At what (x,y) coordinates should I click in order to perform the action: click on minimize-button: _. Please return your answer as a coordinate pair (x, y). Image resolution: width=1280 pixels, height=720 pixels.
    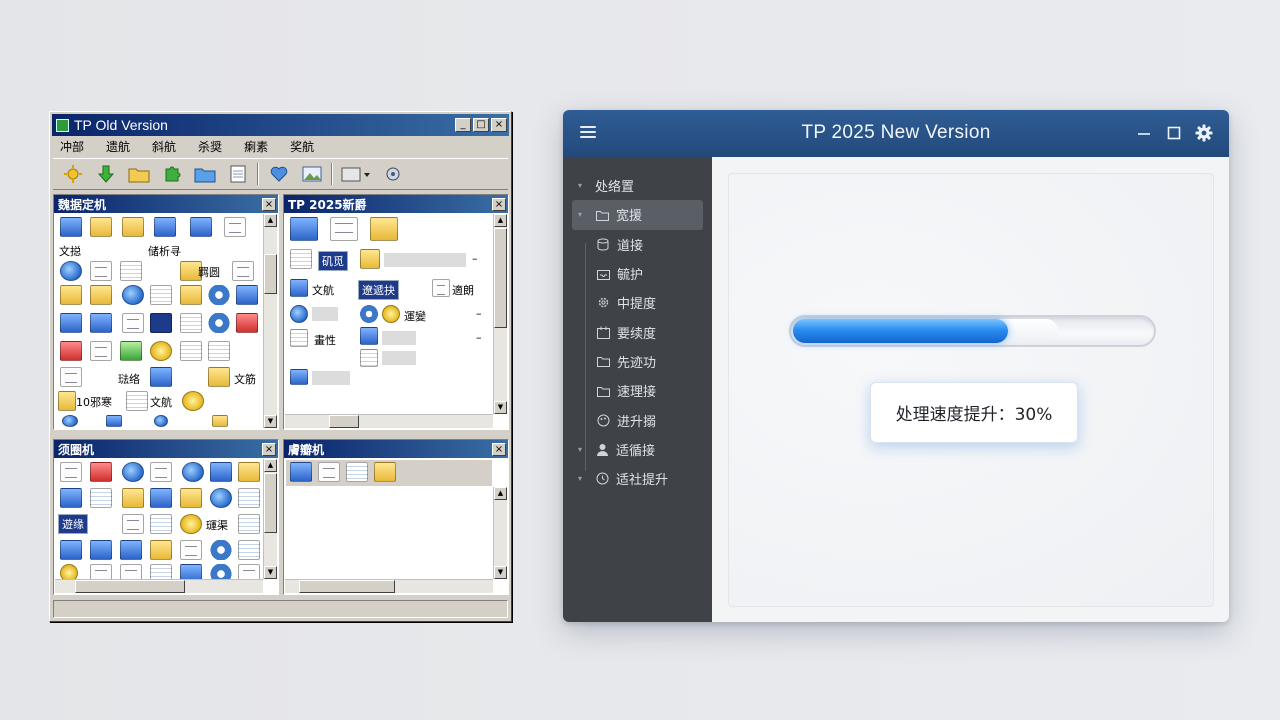
    Looking at the image, I should click on (463, 125).